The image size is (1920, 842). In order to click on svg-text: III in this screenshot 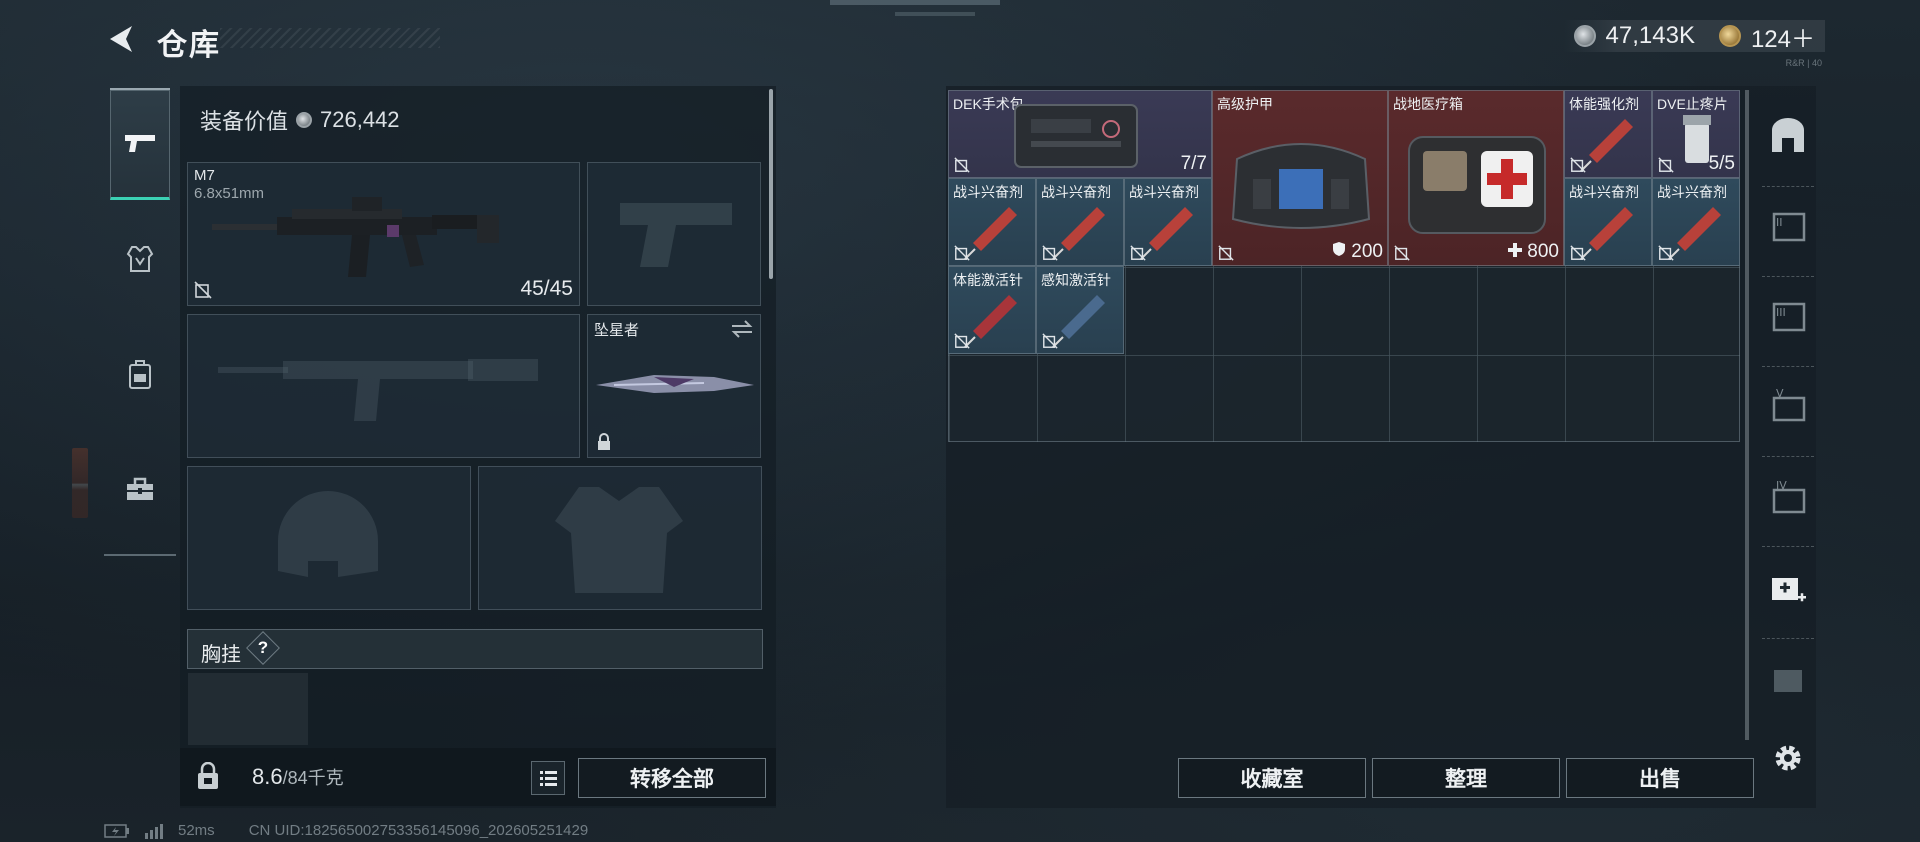, I will do `click(1781, 312)`.